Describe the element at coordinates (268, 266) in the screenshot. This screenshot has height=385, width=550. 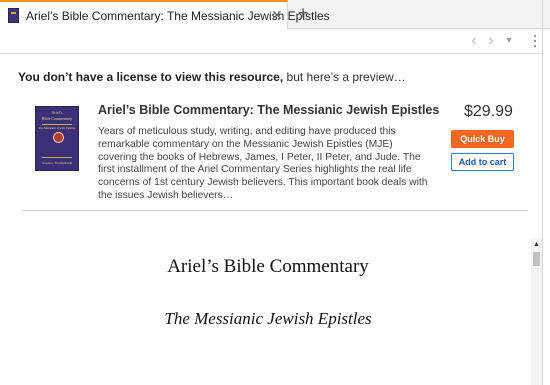
I see `preview-heading: Ariel’s Bible Commentary` at that location.